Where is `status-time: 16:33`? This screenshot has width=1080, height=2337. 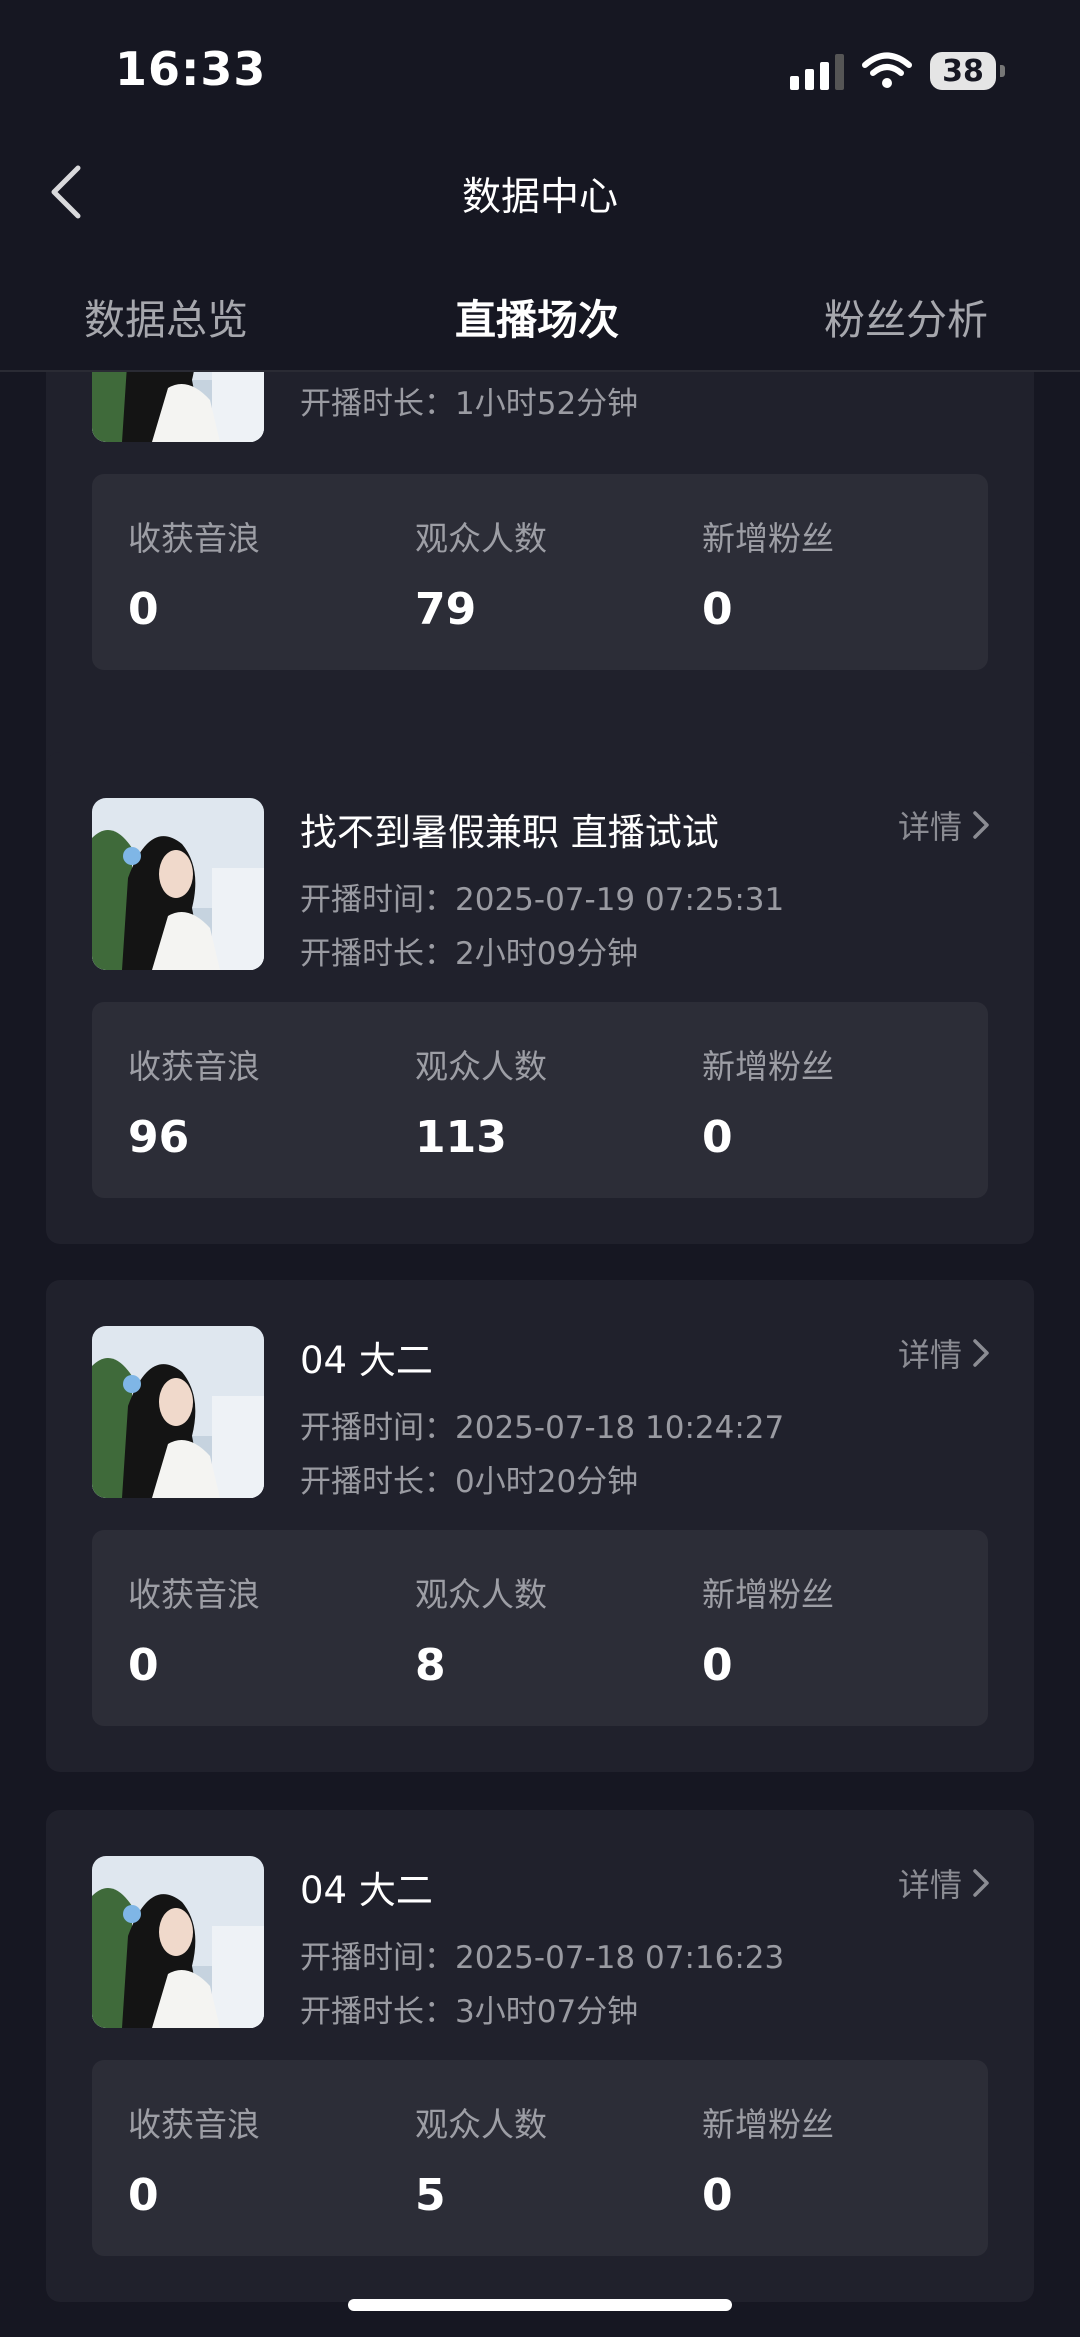
status-time: 16:33 is located at coordinates (191, 69).